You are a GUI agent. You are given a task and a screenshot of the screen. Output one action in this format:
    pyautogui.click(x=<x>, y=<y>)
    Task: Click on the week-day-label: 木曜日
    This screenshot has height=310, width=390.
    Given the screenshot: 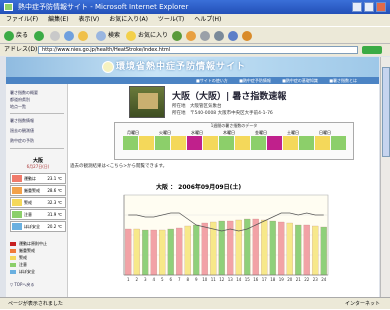 What is the action you would take?
    pyautogui.click(x=229, y=132)
    